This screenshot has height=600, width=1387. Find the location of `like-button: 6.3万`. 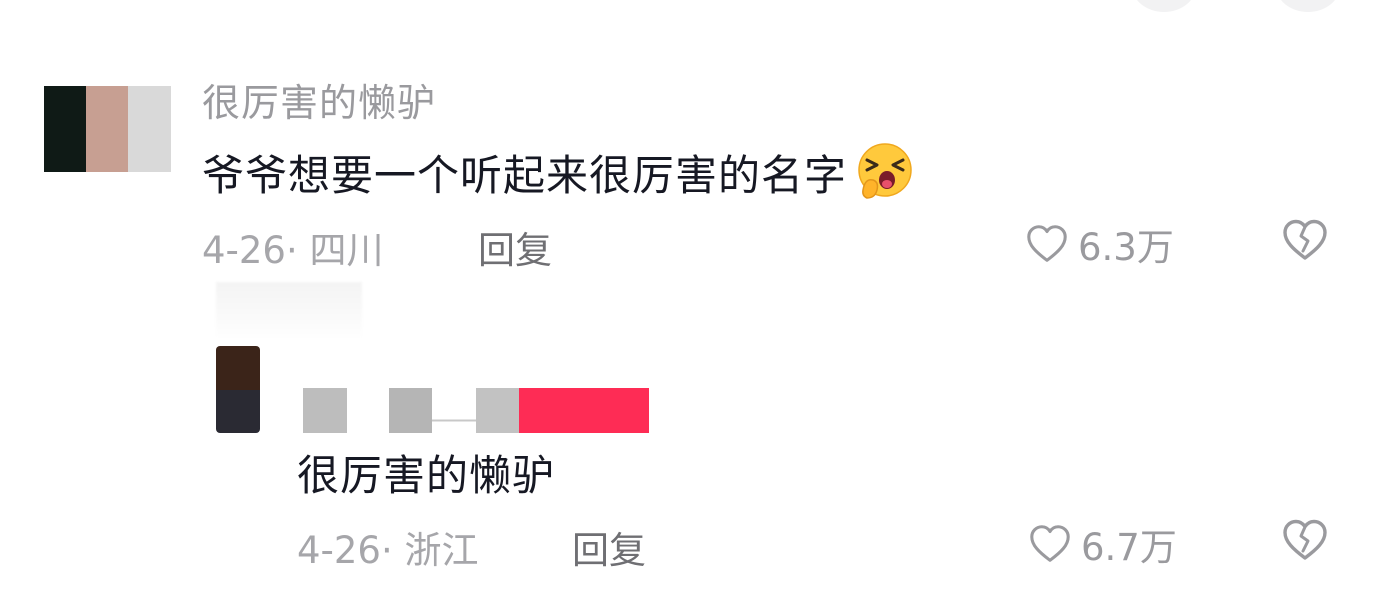

like-button: 6.3万 is located at coordinates (1099, 244).